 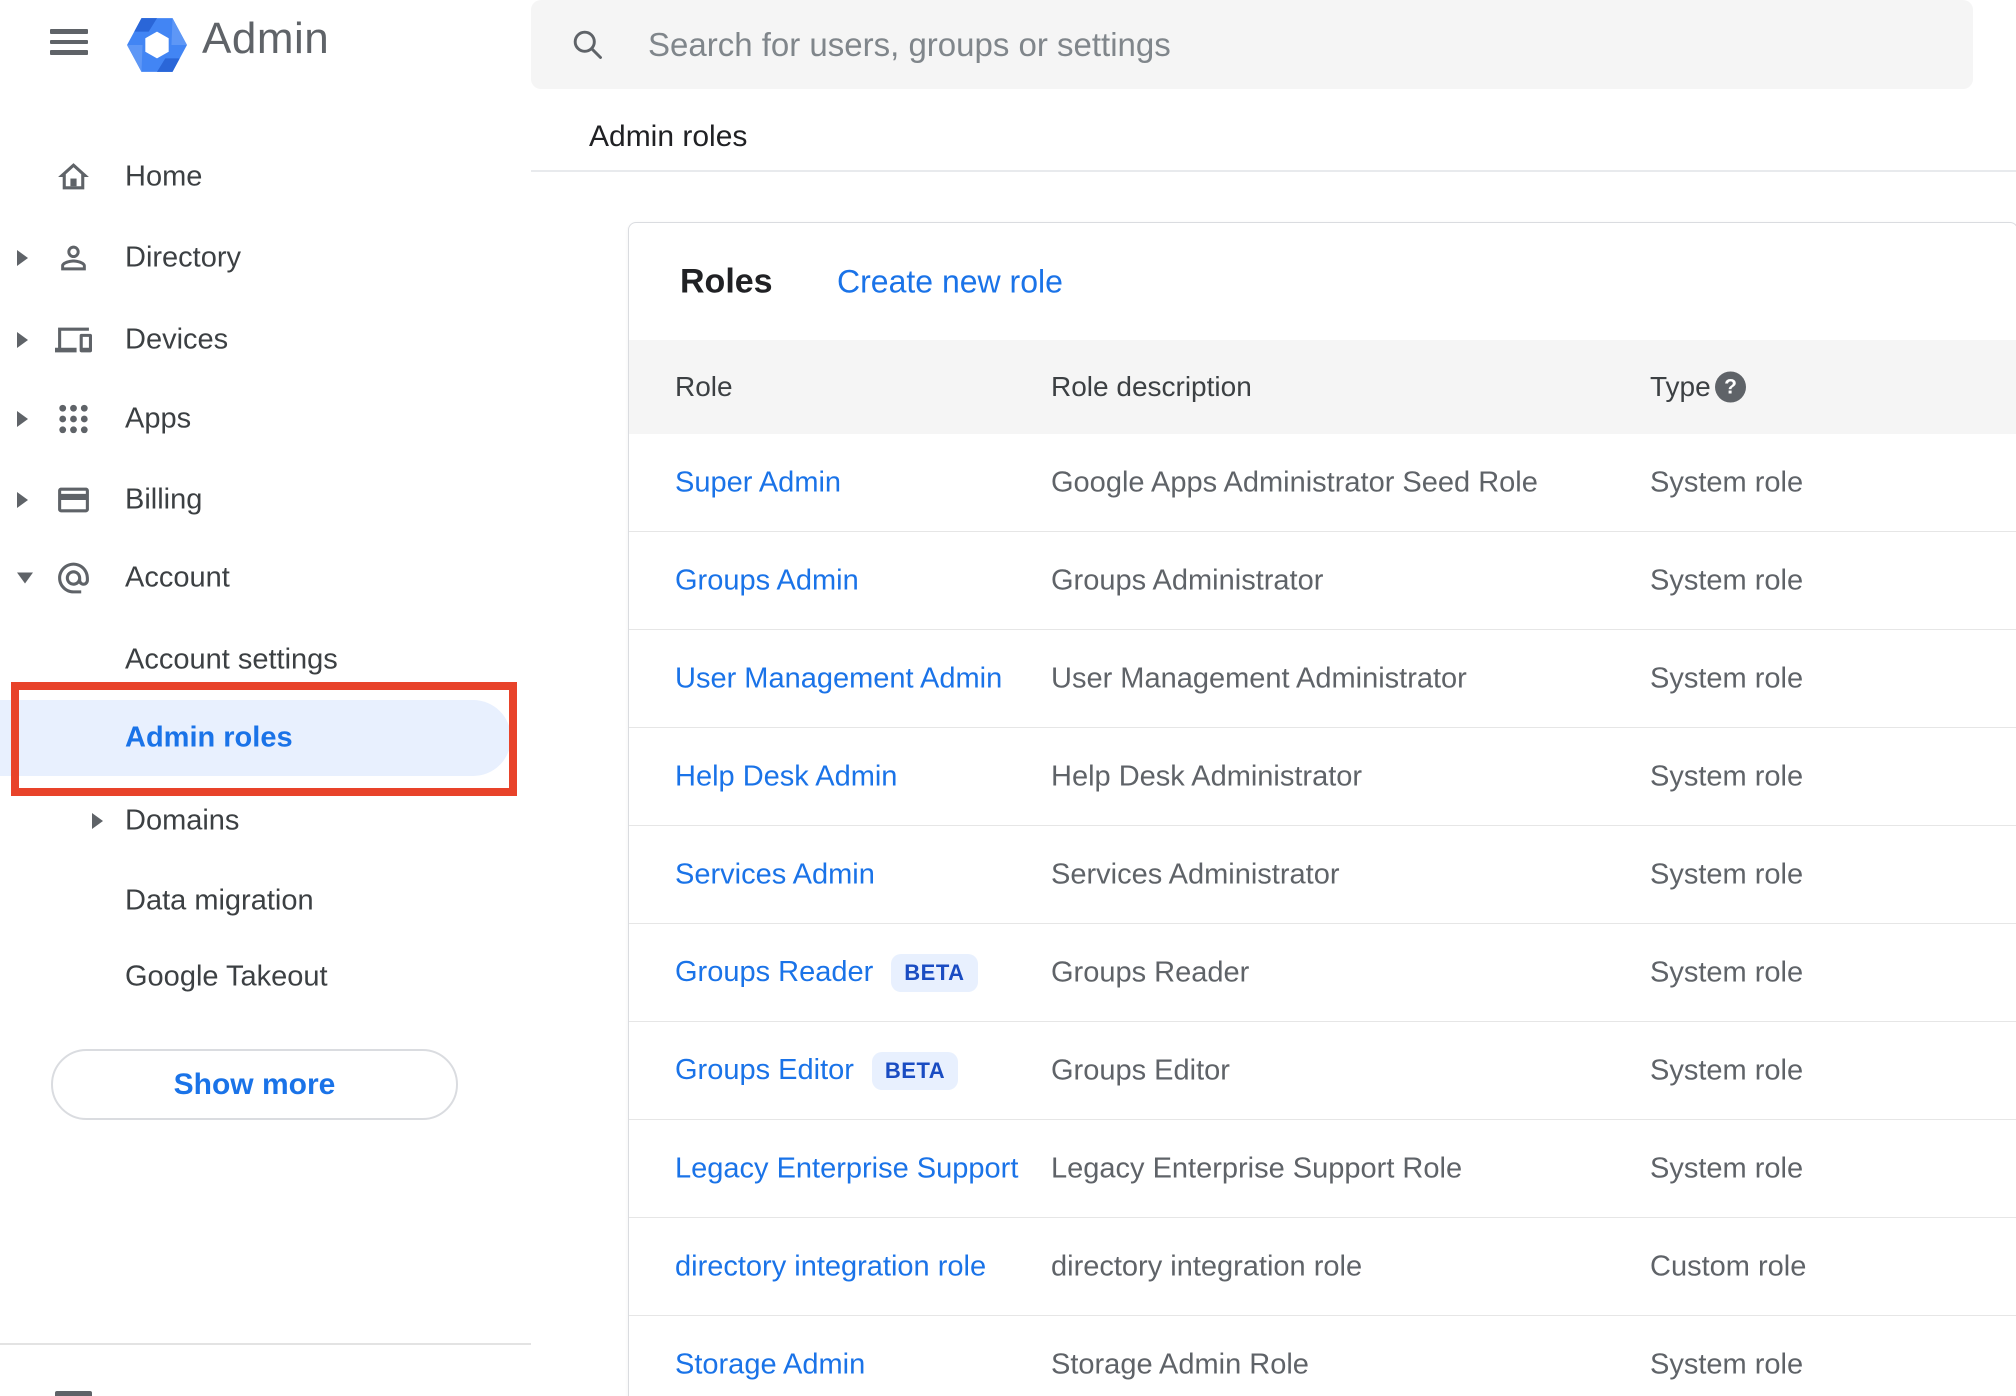 What do you see at coordinates (1273, 171) in the screenshot?
I see `header-divider` at bounding box center [1273, 171].